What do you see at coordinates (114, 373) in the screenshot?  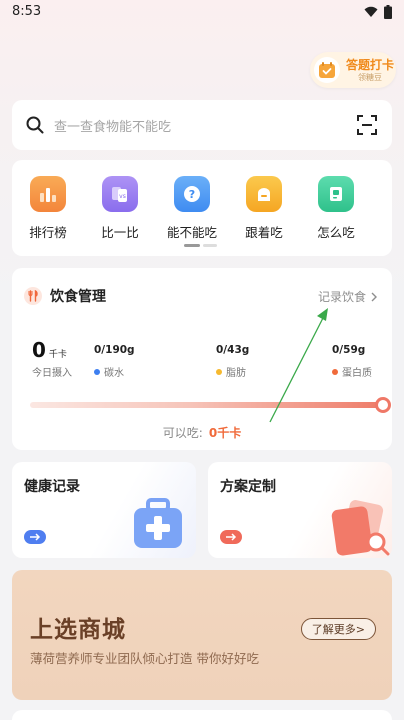 I see `macro-label: 碳水` at bounding box center [114, 373].